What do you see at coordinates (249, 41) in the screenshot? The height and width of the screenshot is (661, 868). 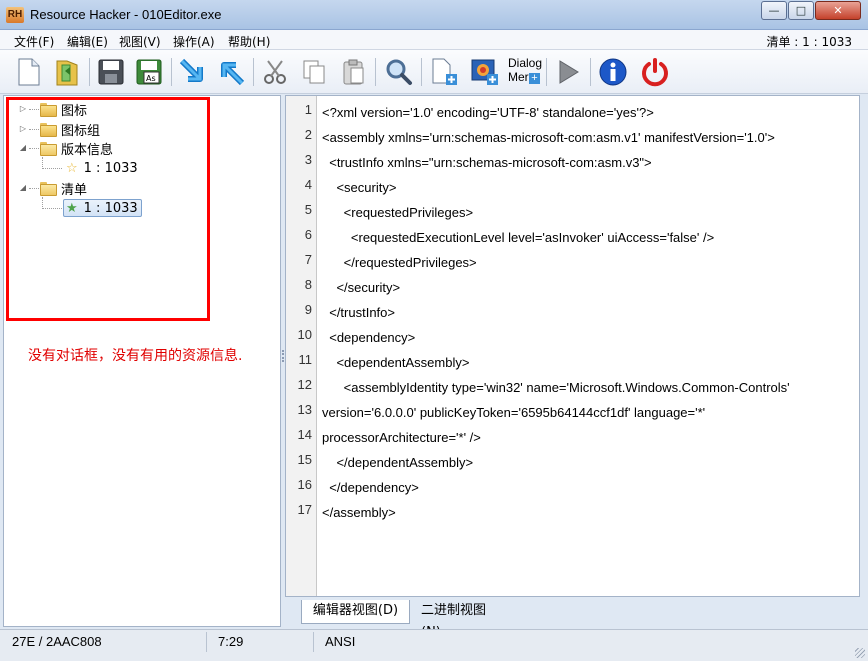 I see `menu-help: 帮助(H)` at bounding box center [249, 41].